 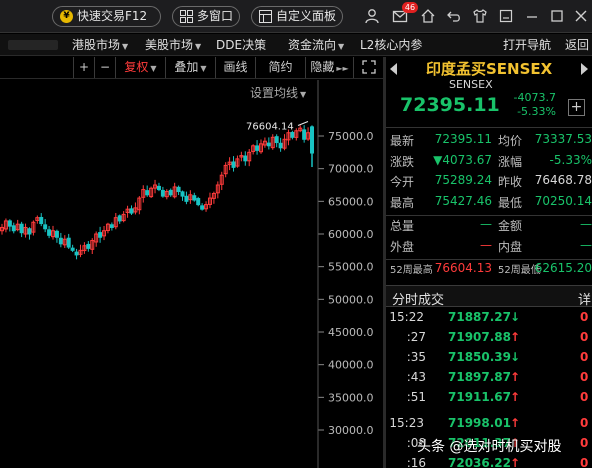 I want to click on chart-toolbar: + − 复权 ▼ 叠加 ▼ 画线 简约 隐藏 ►►, so click(x=191, y=68).